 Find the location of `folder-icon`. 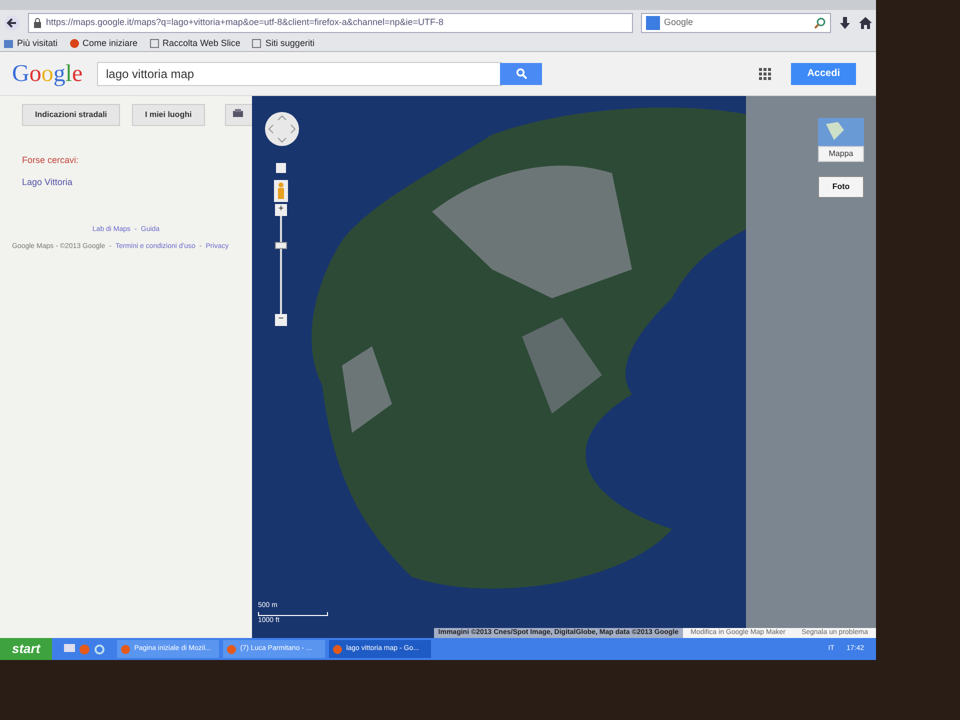

folder-icon is located at coordinates (8, 44).